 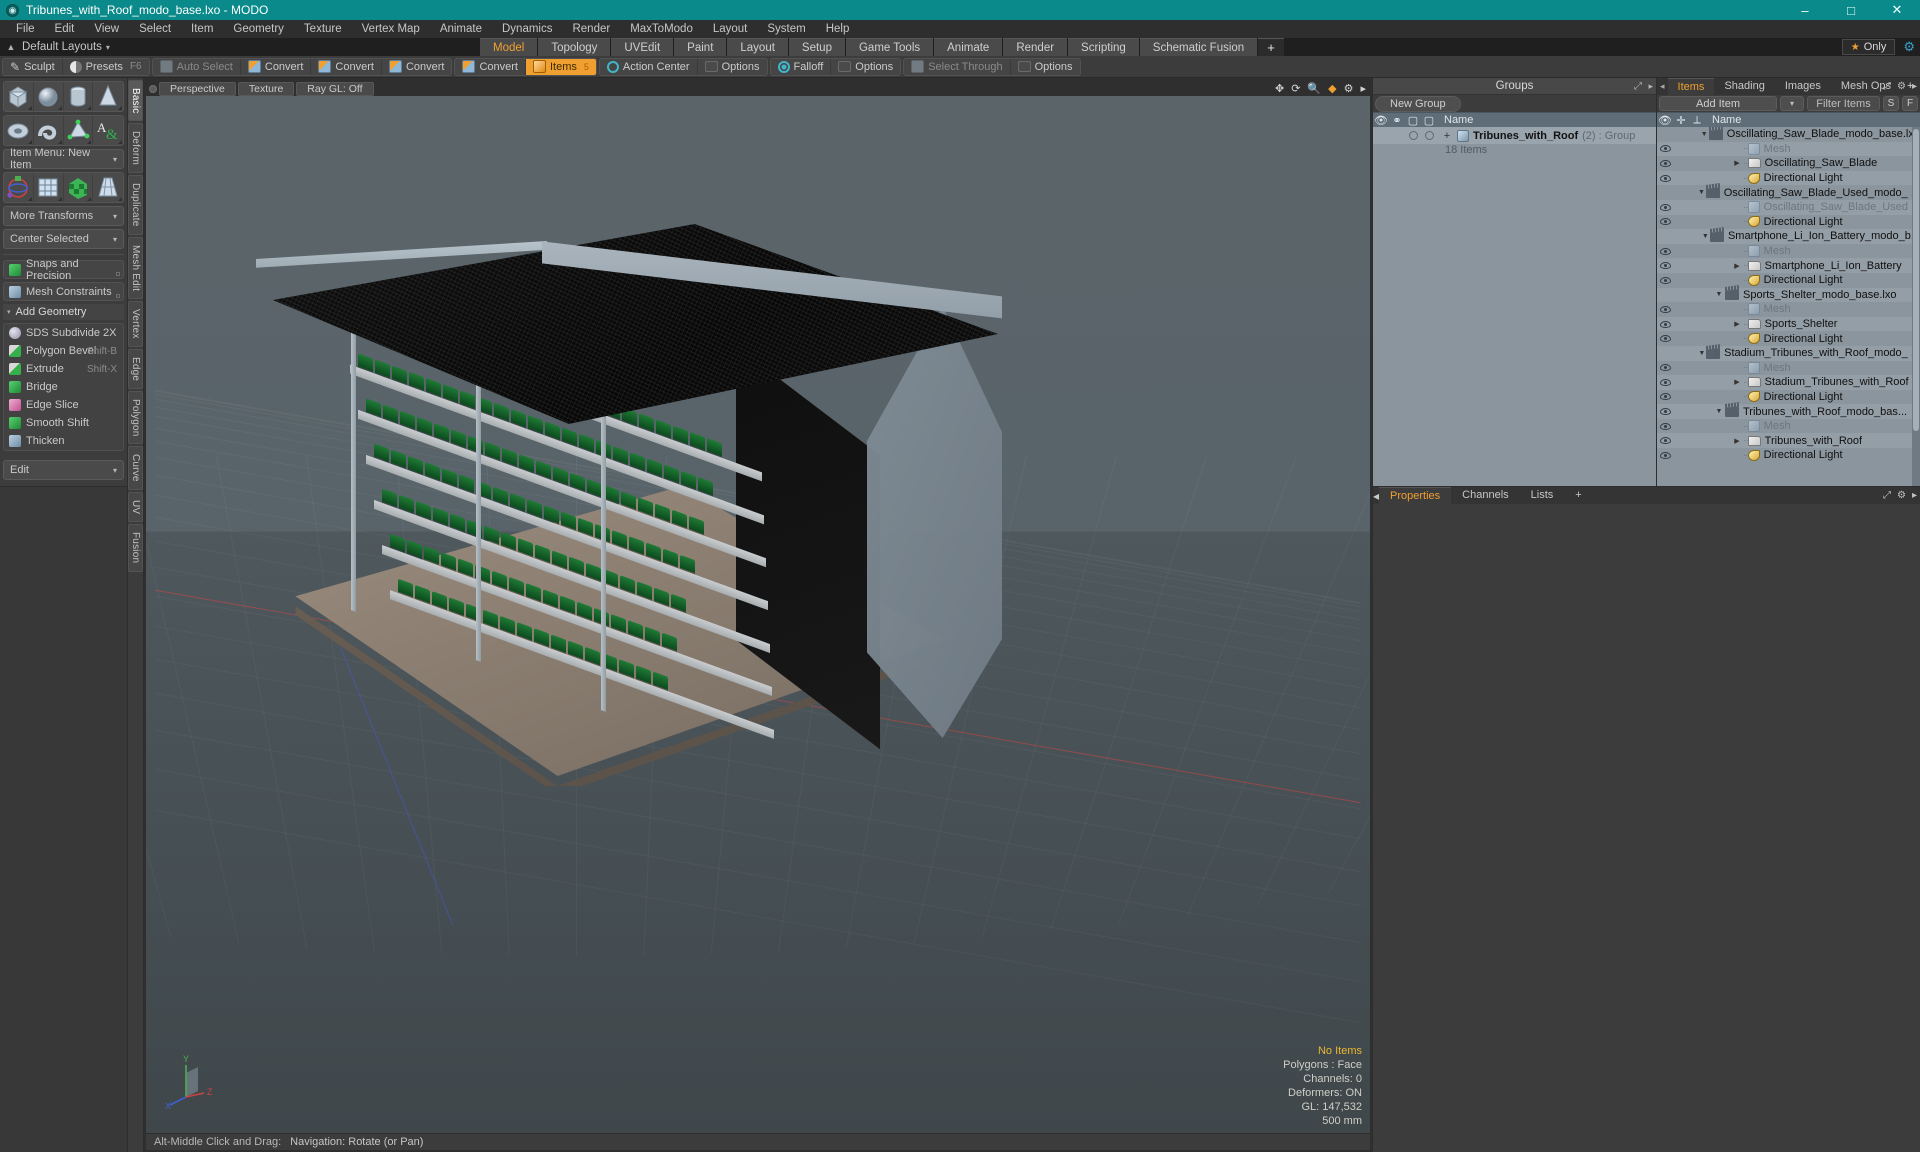 What do you see at coordinates (335, 88) in the screenshot?
I see `raygl-button: Ray GL: Off` at bounding box center [335, 88].